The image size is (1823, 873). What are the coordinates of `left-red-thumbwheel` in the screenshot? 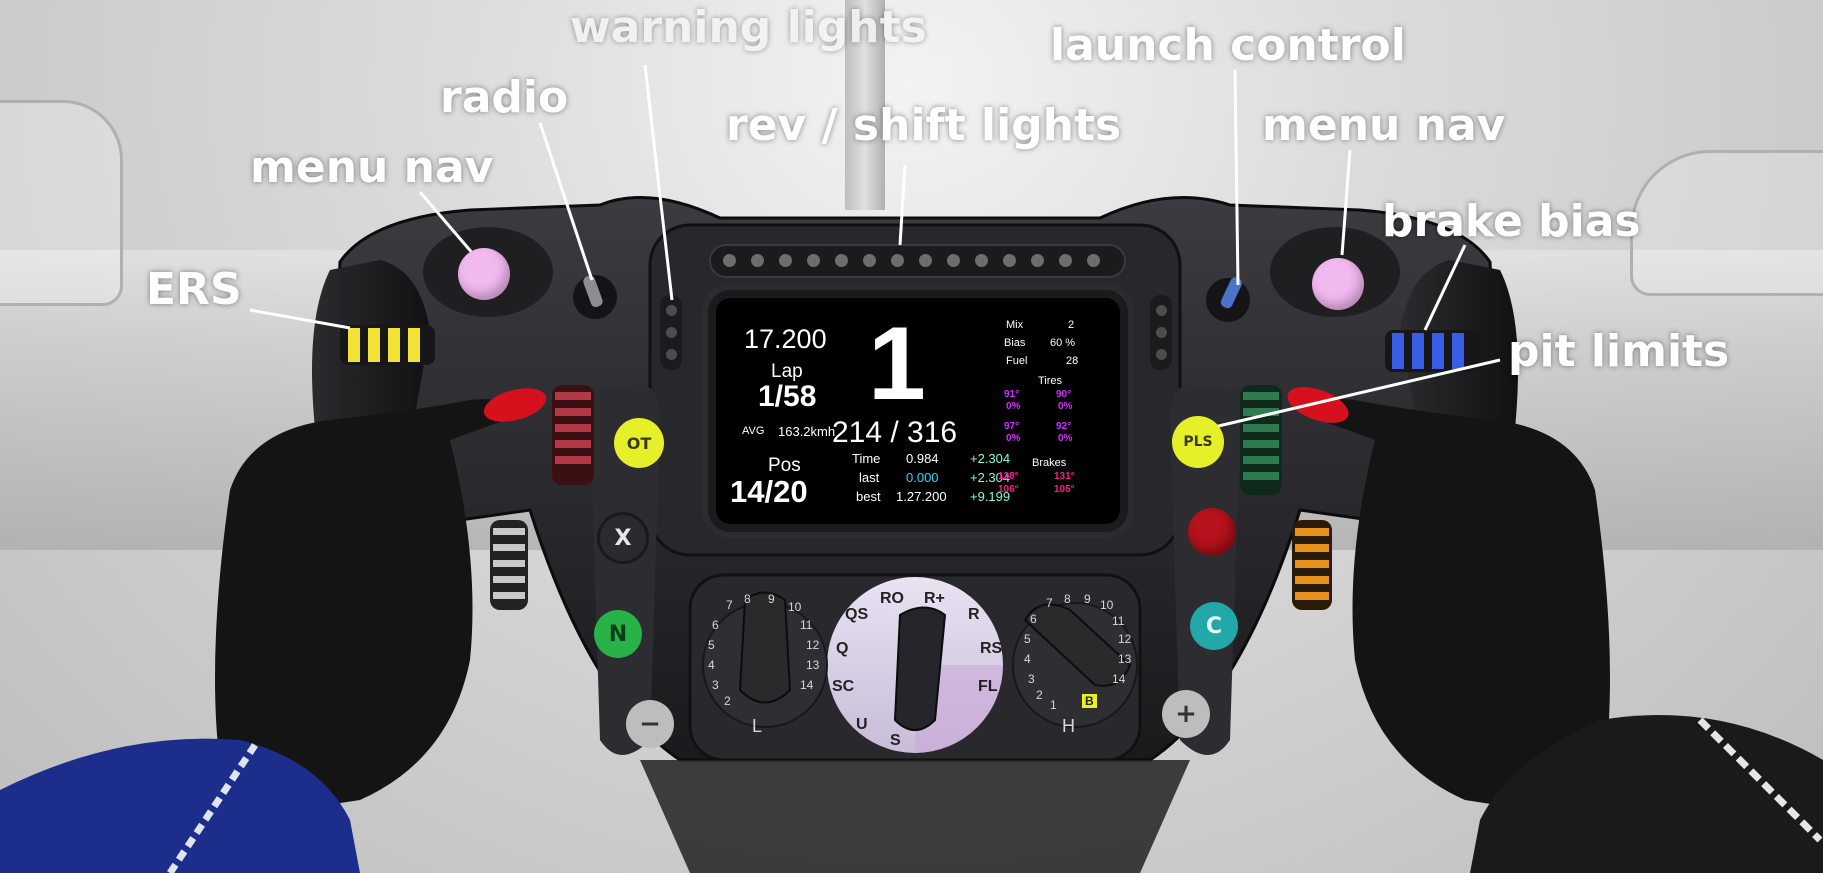 It's located at (573, 435).